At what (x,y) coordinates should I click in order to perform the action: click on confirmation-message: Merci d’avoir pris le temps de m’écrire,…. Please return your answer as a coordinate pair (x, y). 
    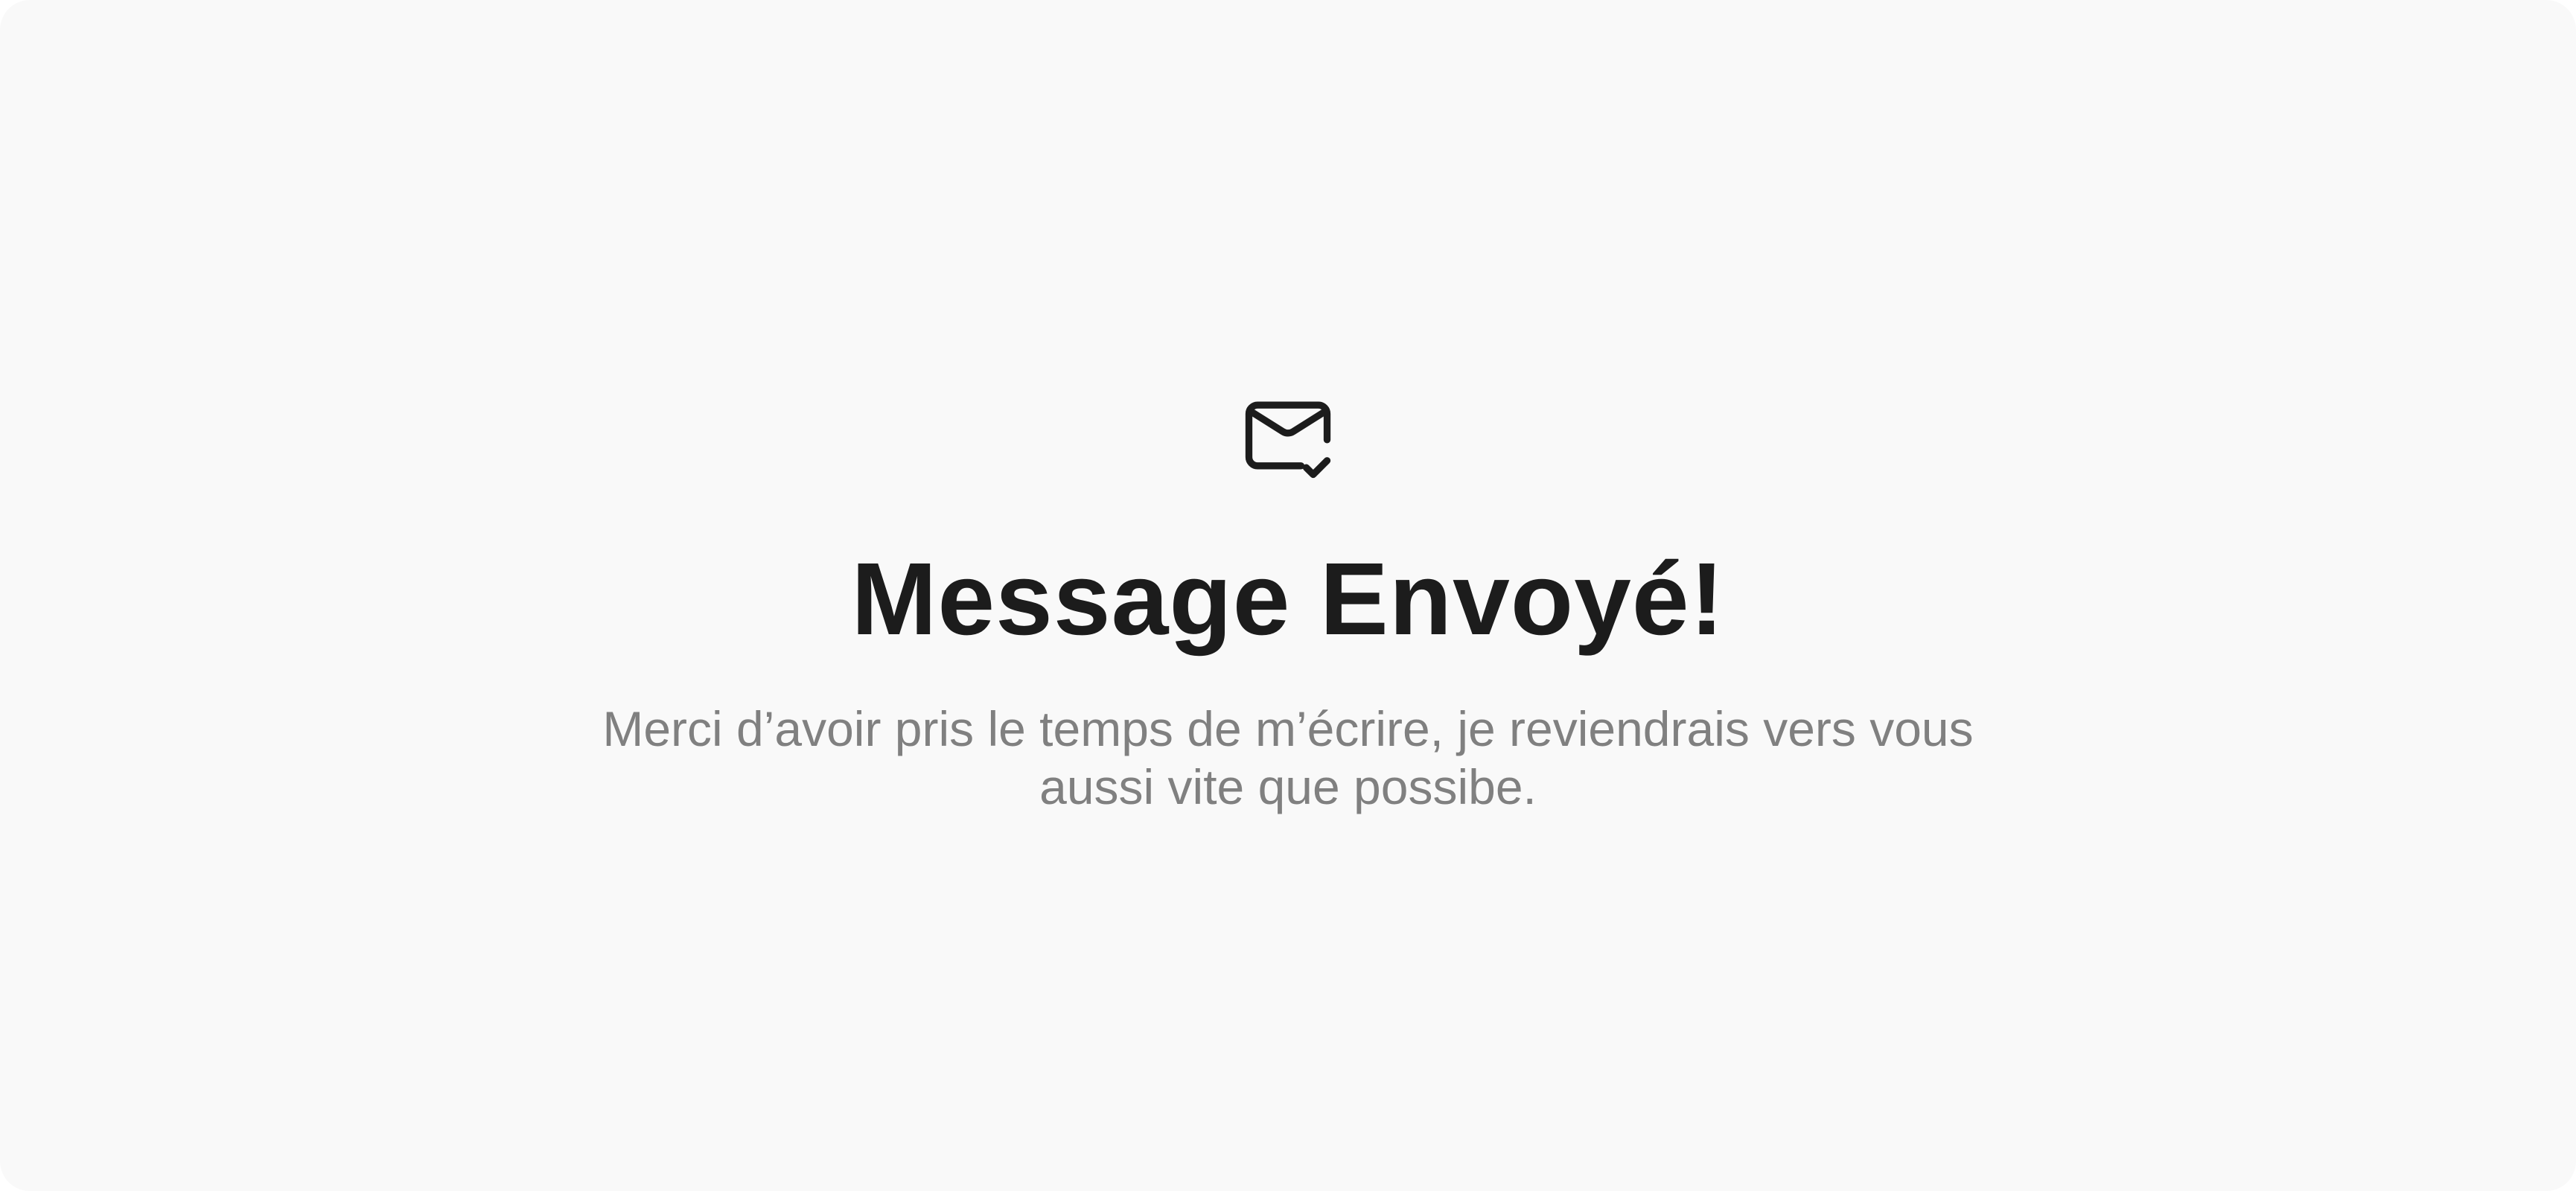
    Looking at the image, I should click on (1288, 757).